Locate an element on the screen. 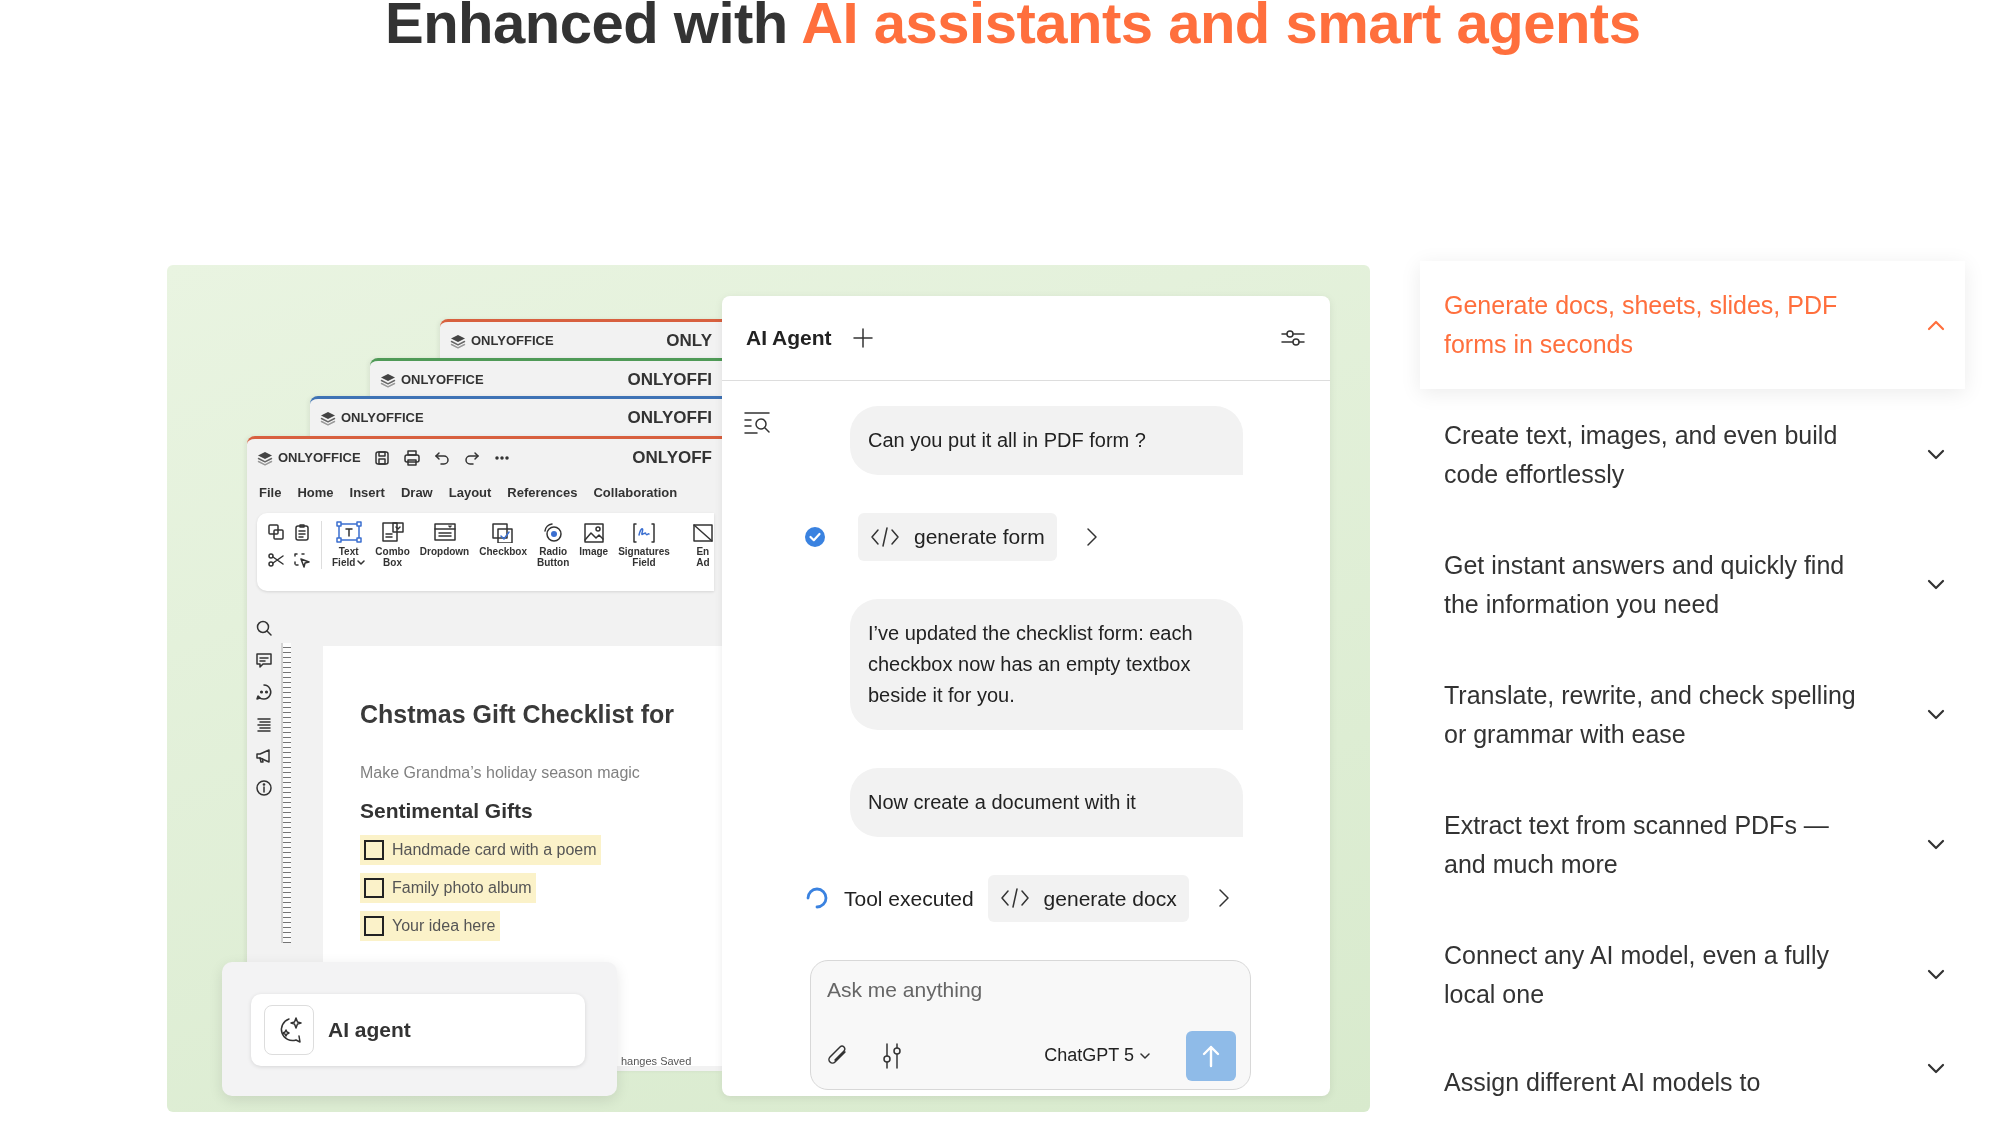 The height and width of the screenshot is (1122, 2000). redo-icon is located at coordinates (471, 458).